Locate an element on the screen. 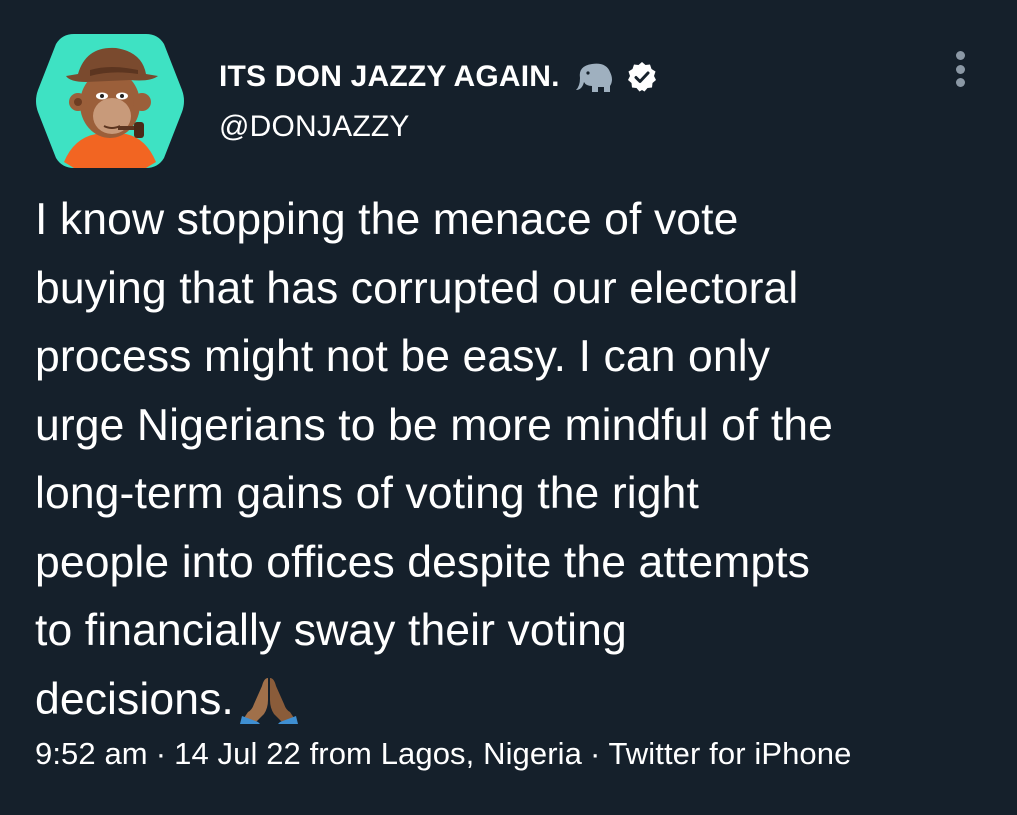 This screenshot has width=1017, height=815. tweet-time: 9:52 am is located at coordinates (91, 753).